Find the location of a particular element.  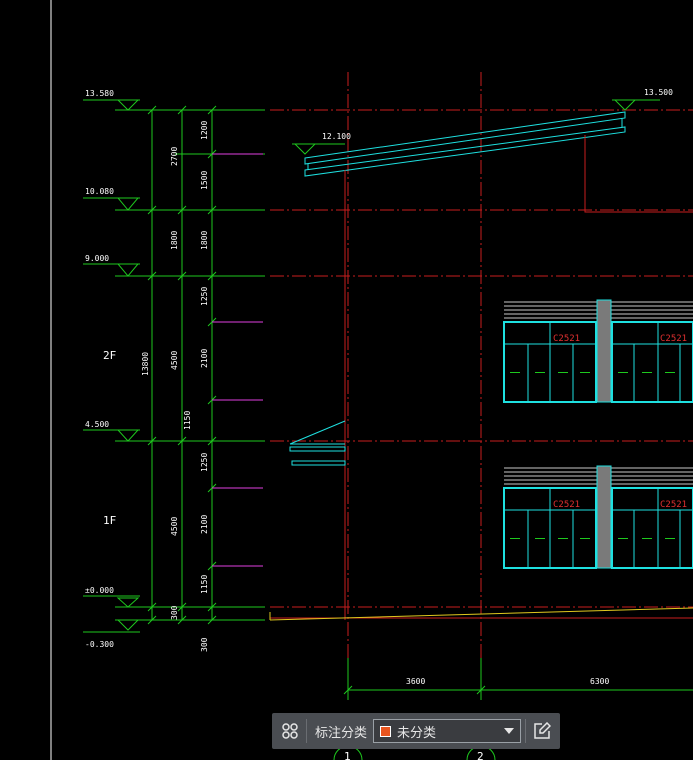

roof-slab is located at coordinates (465, 144).